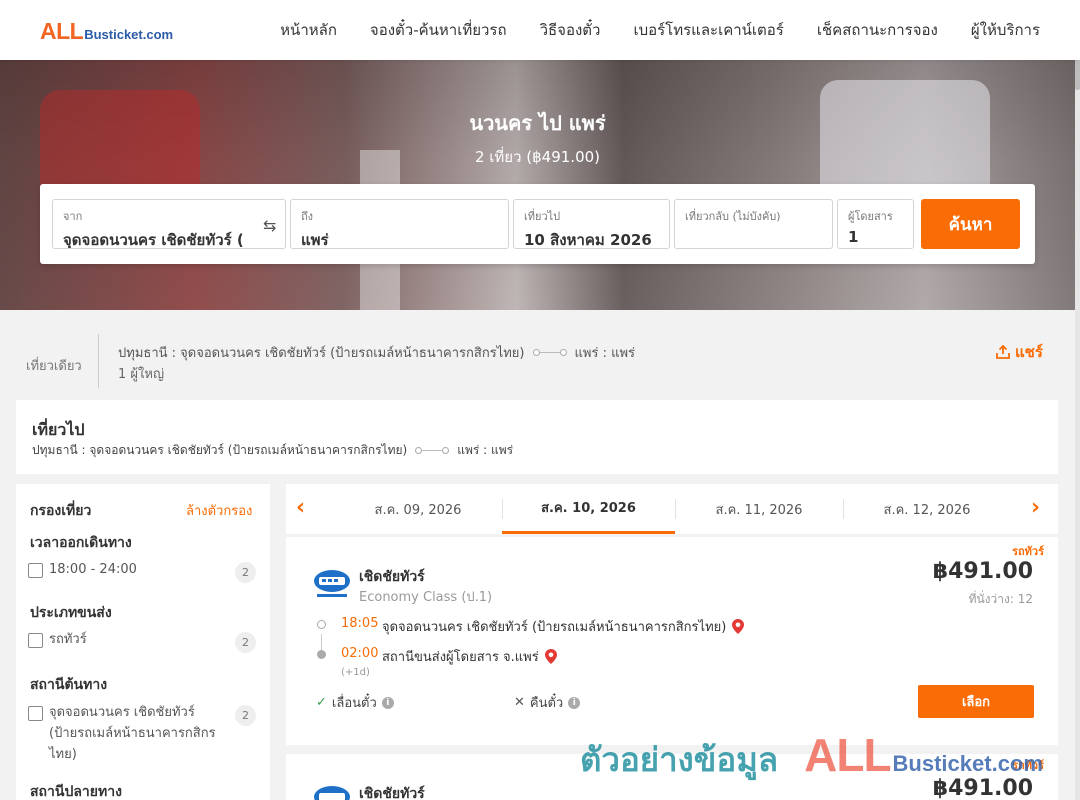  I want to click on outbound-destination: แพร่, so click(485, 450).